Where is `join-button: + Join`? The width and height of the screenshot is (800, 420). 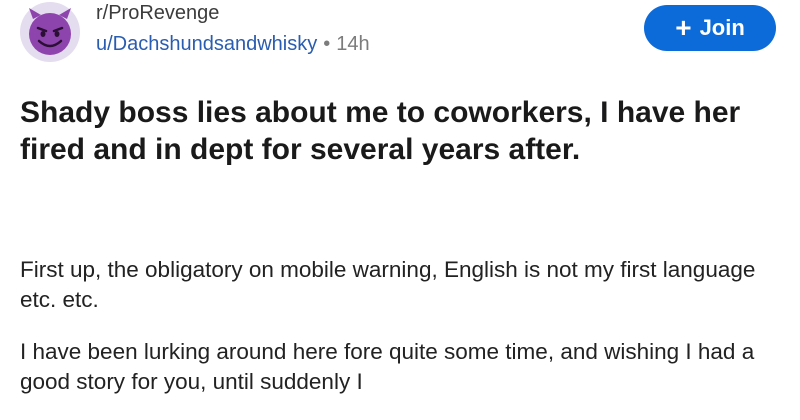
join-button: + Join is located at coordinates (710, 28).